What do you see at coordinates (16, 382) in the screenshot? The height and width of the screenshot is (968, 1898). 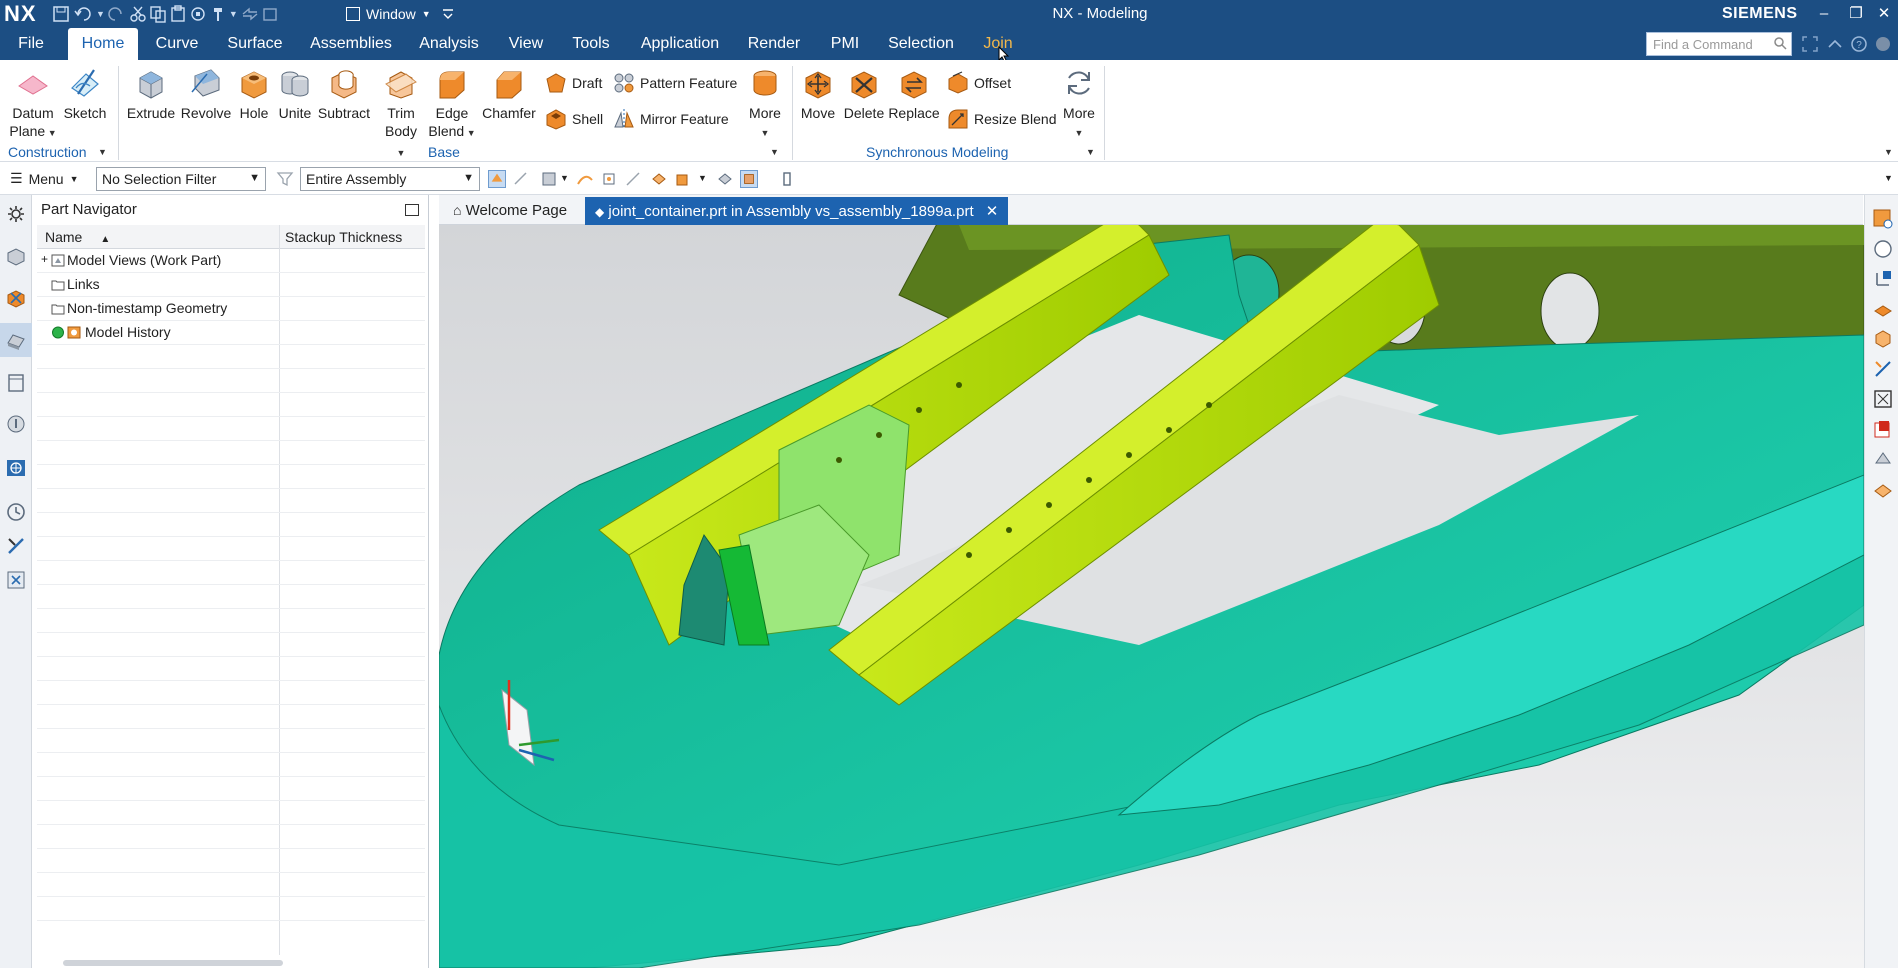 I see `reuse-library-icon` at bounding box center [16, 382].